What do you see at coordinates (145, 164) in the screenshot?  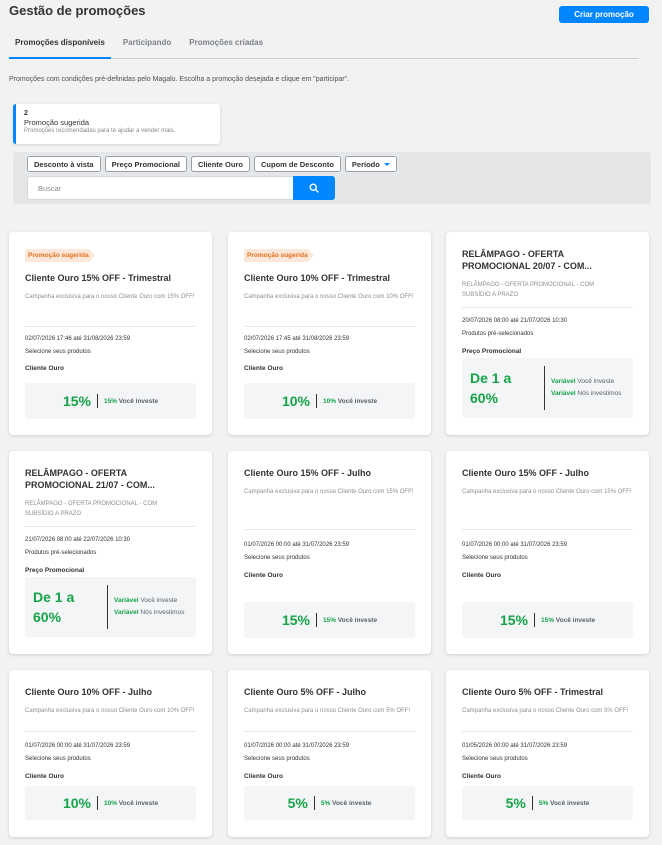 I see `filter-chip-preco-promocional: Preço Promocional` at bounding box center [145, 164].